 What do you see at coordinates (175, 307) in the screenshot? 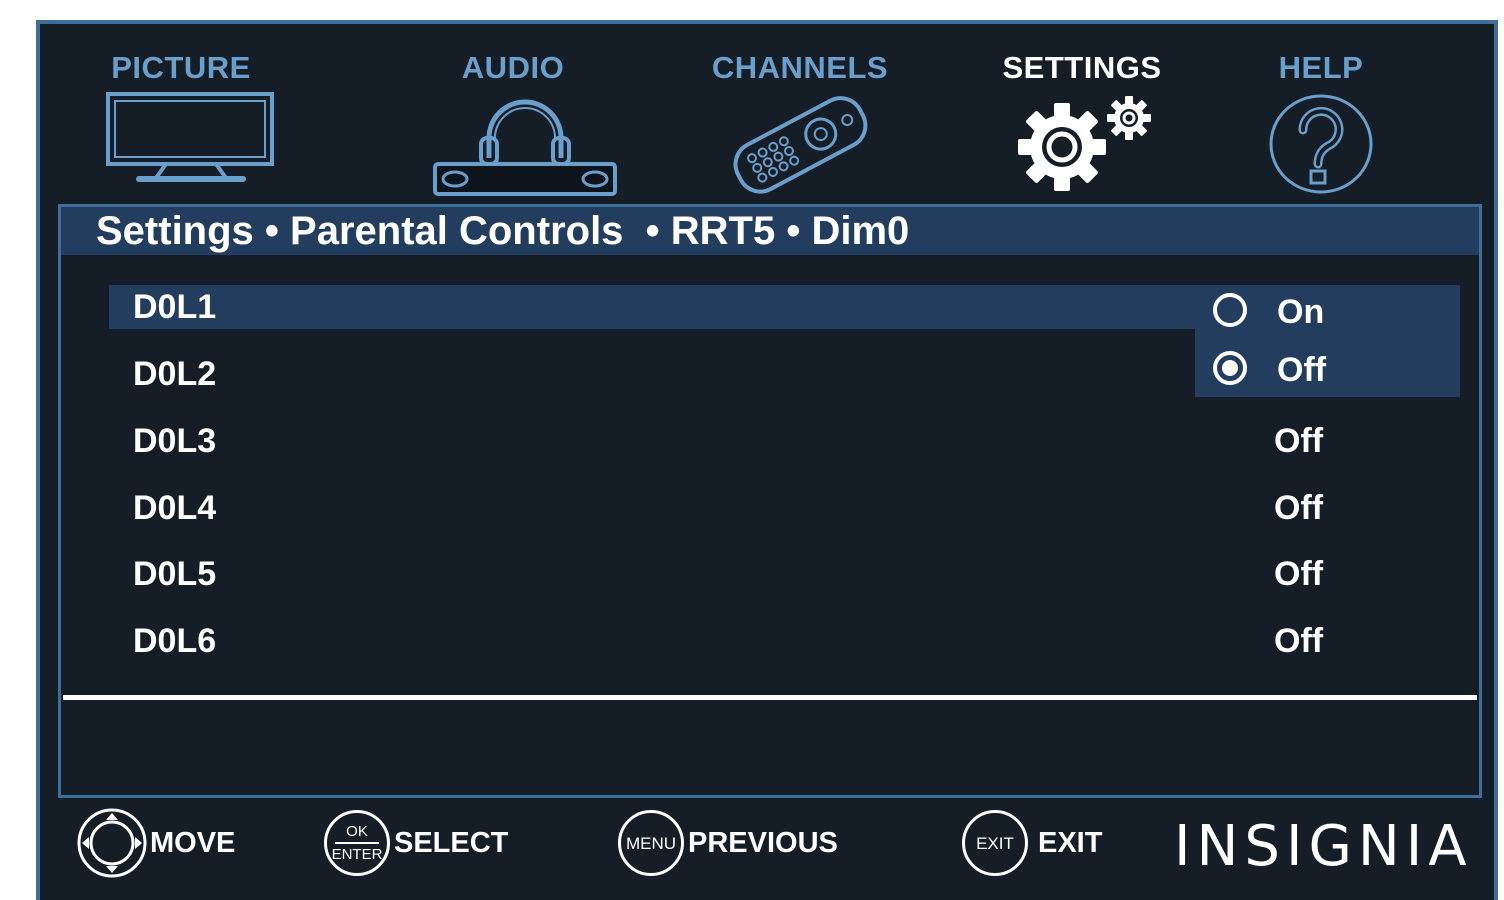
I see `list-item-label: D0L1` at bounding box center [175, 307].